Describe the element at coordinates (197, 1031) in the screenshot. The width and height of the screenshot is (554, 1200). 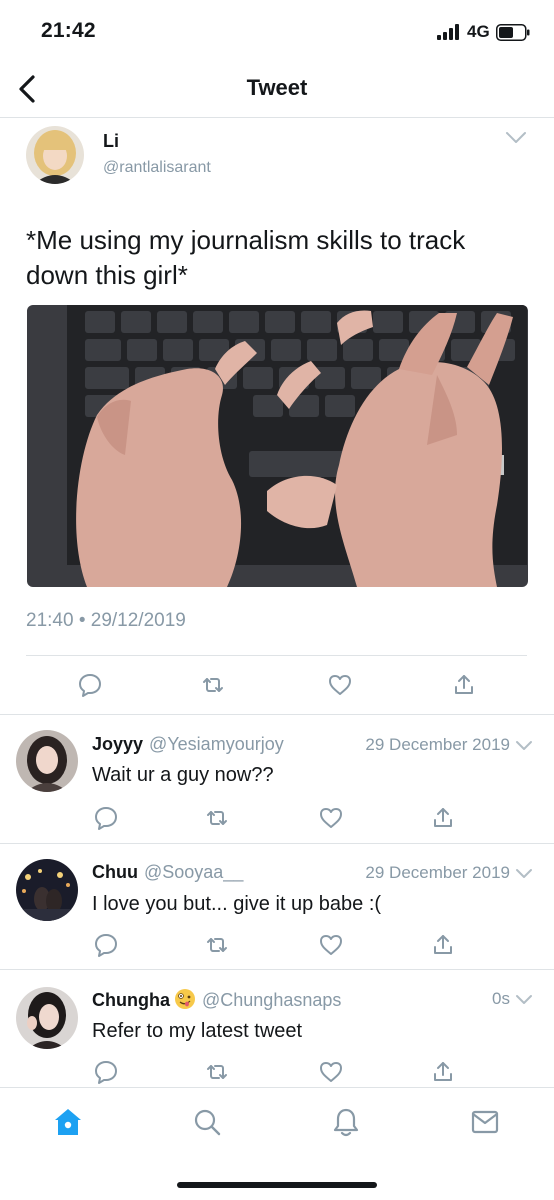
I see `reply-text: Refer to my latest tweet` at that location.